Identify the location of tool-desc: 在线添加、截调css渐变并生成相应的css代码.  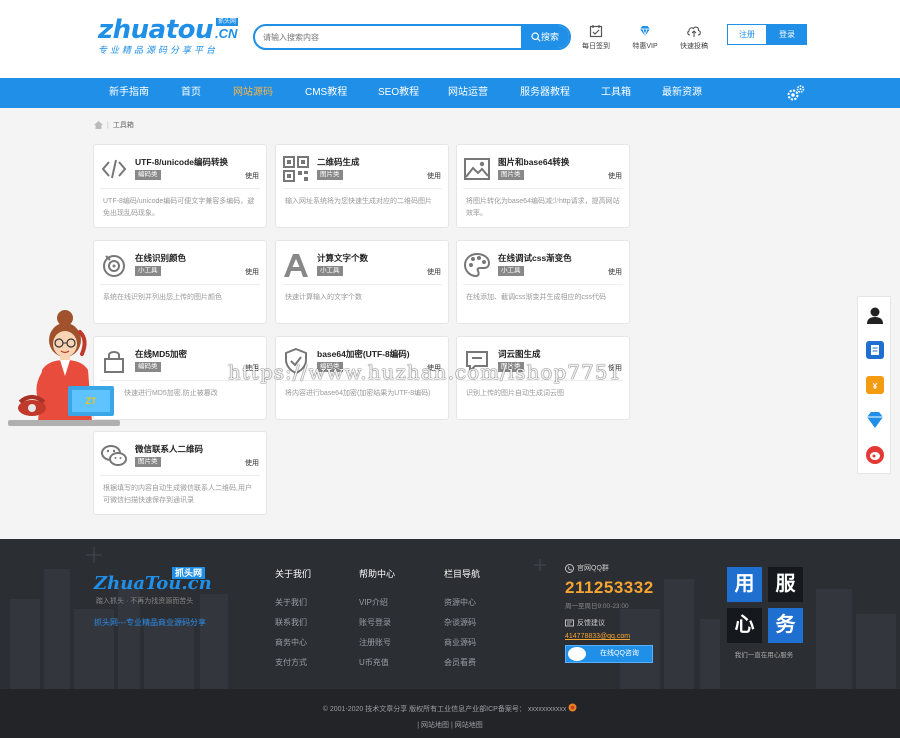
(536, 297).